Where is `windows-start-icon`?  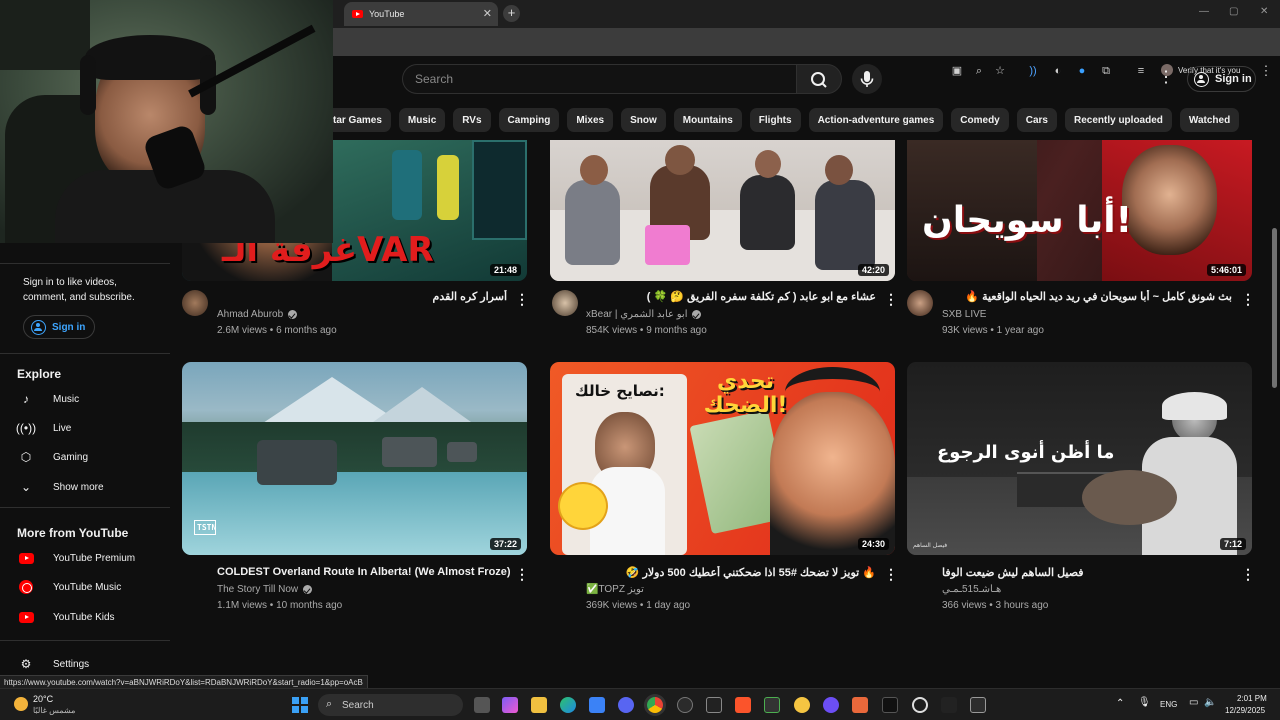 windows-start-icon is located at coordinates (300, 705).